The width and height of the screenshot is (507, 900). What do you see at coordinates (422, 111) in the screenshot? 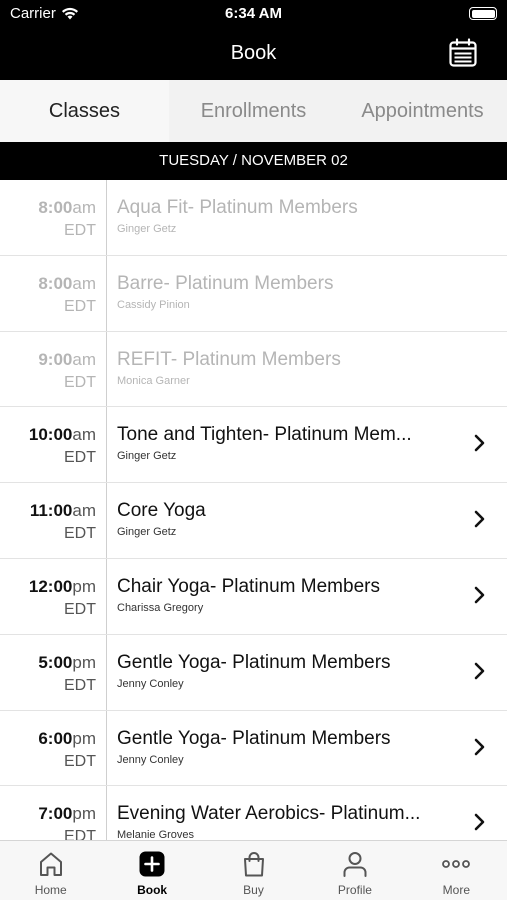
I see `tab-appointments: Appointments` at bounding box center [422, 111].